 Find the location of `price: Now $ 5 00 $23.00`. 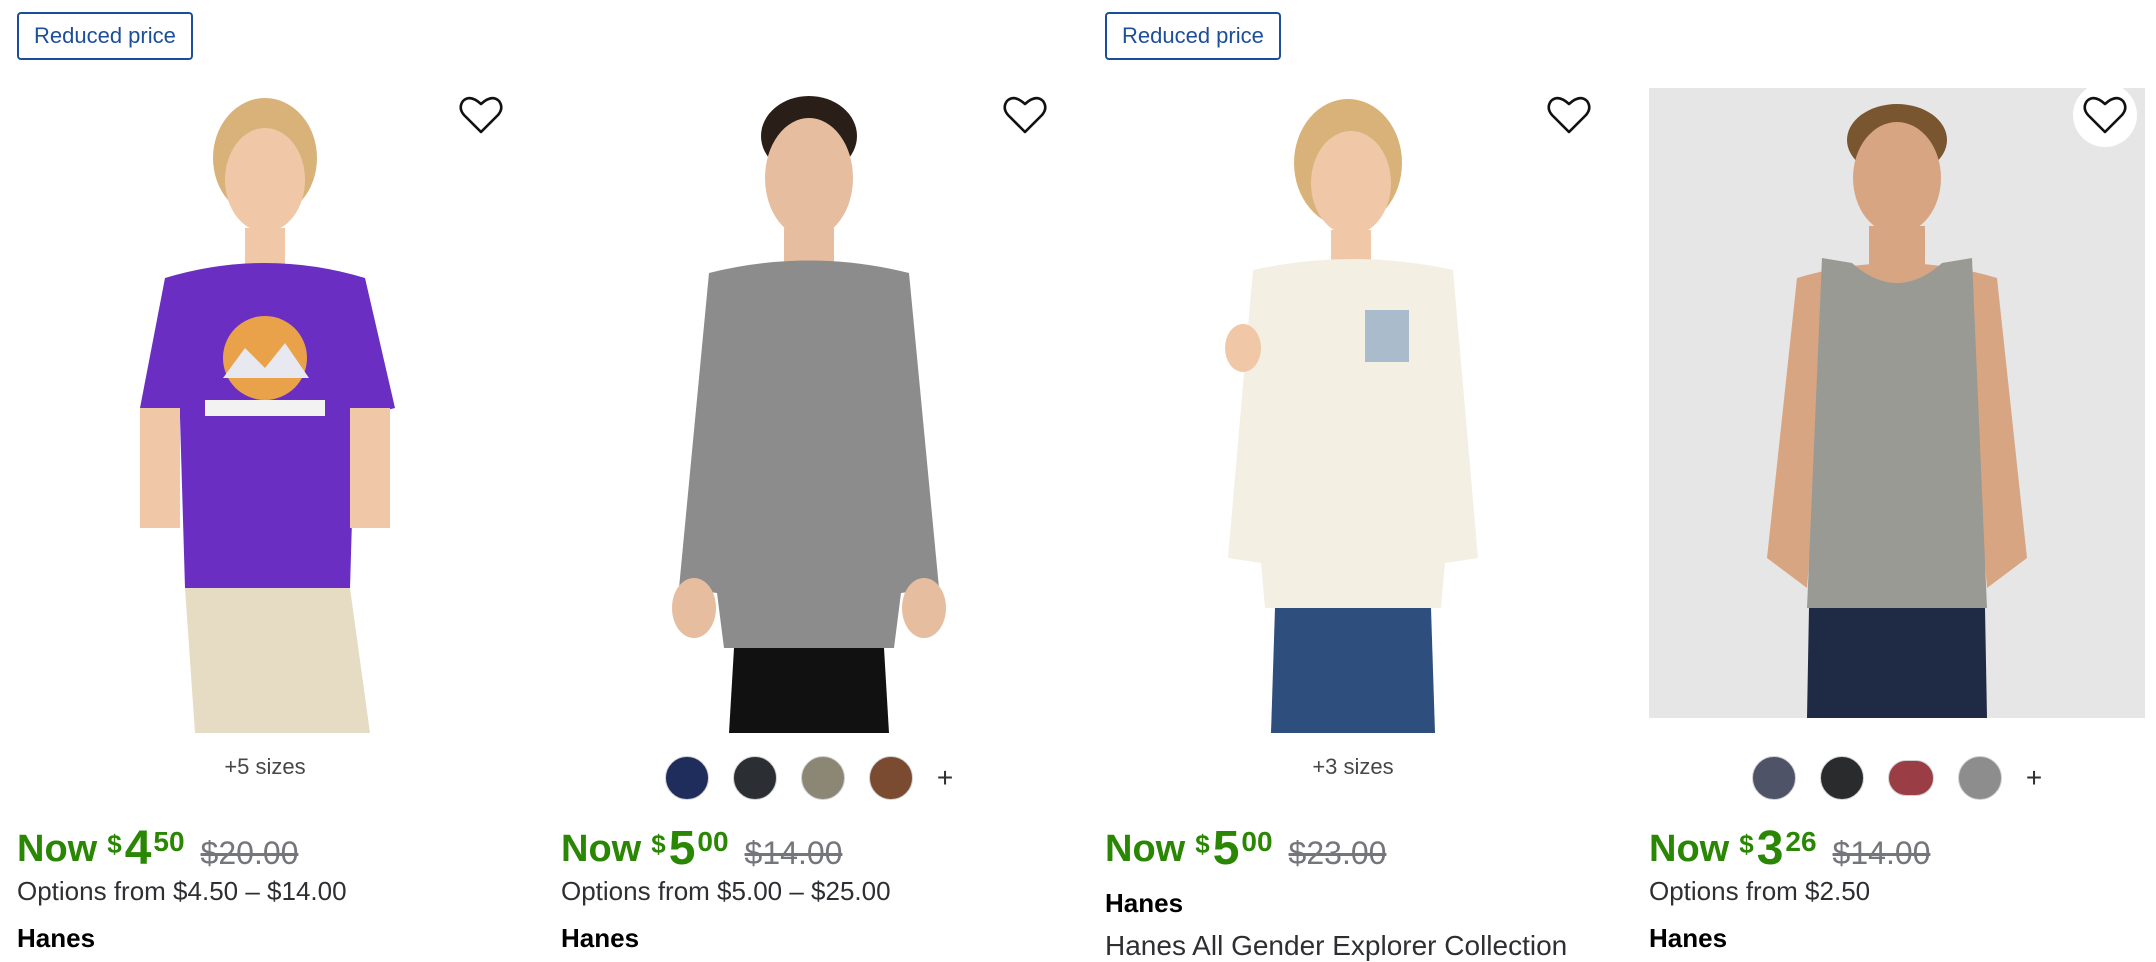

price: Now $ 5 00 $23.00 is located at coordinates (1245, 851).